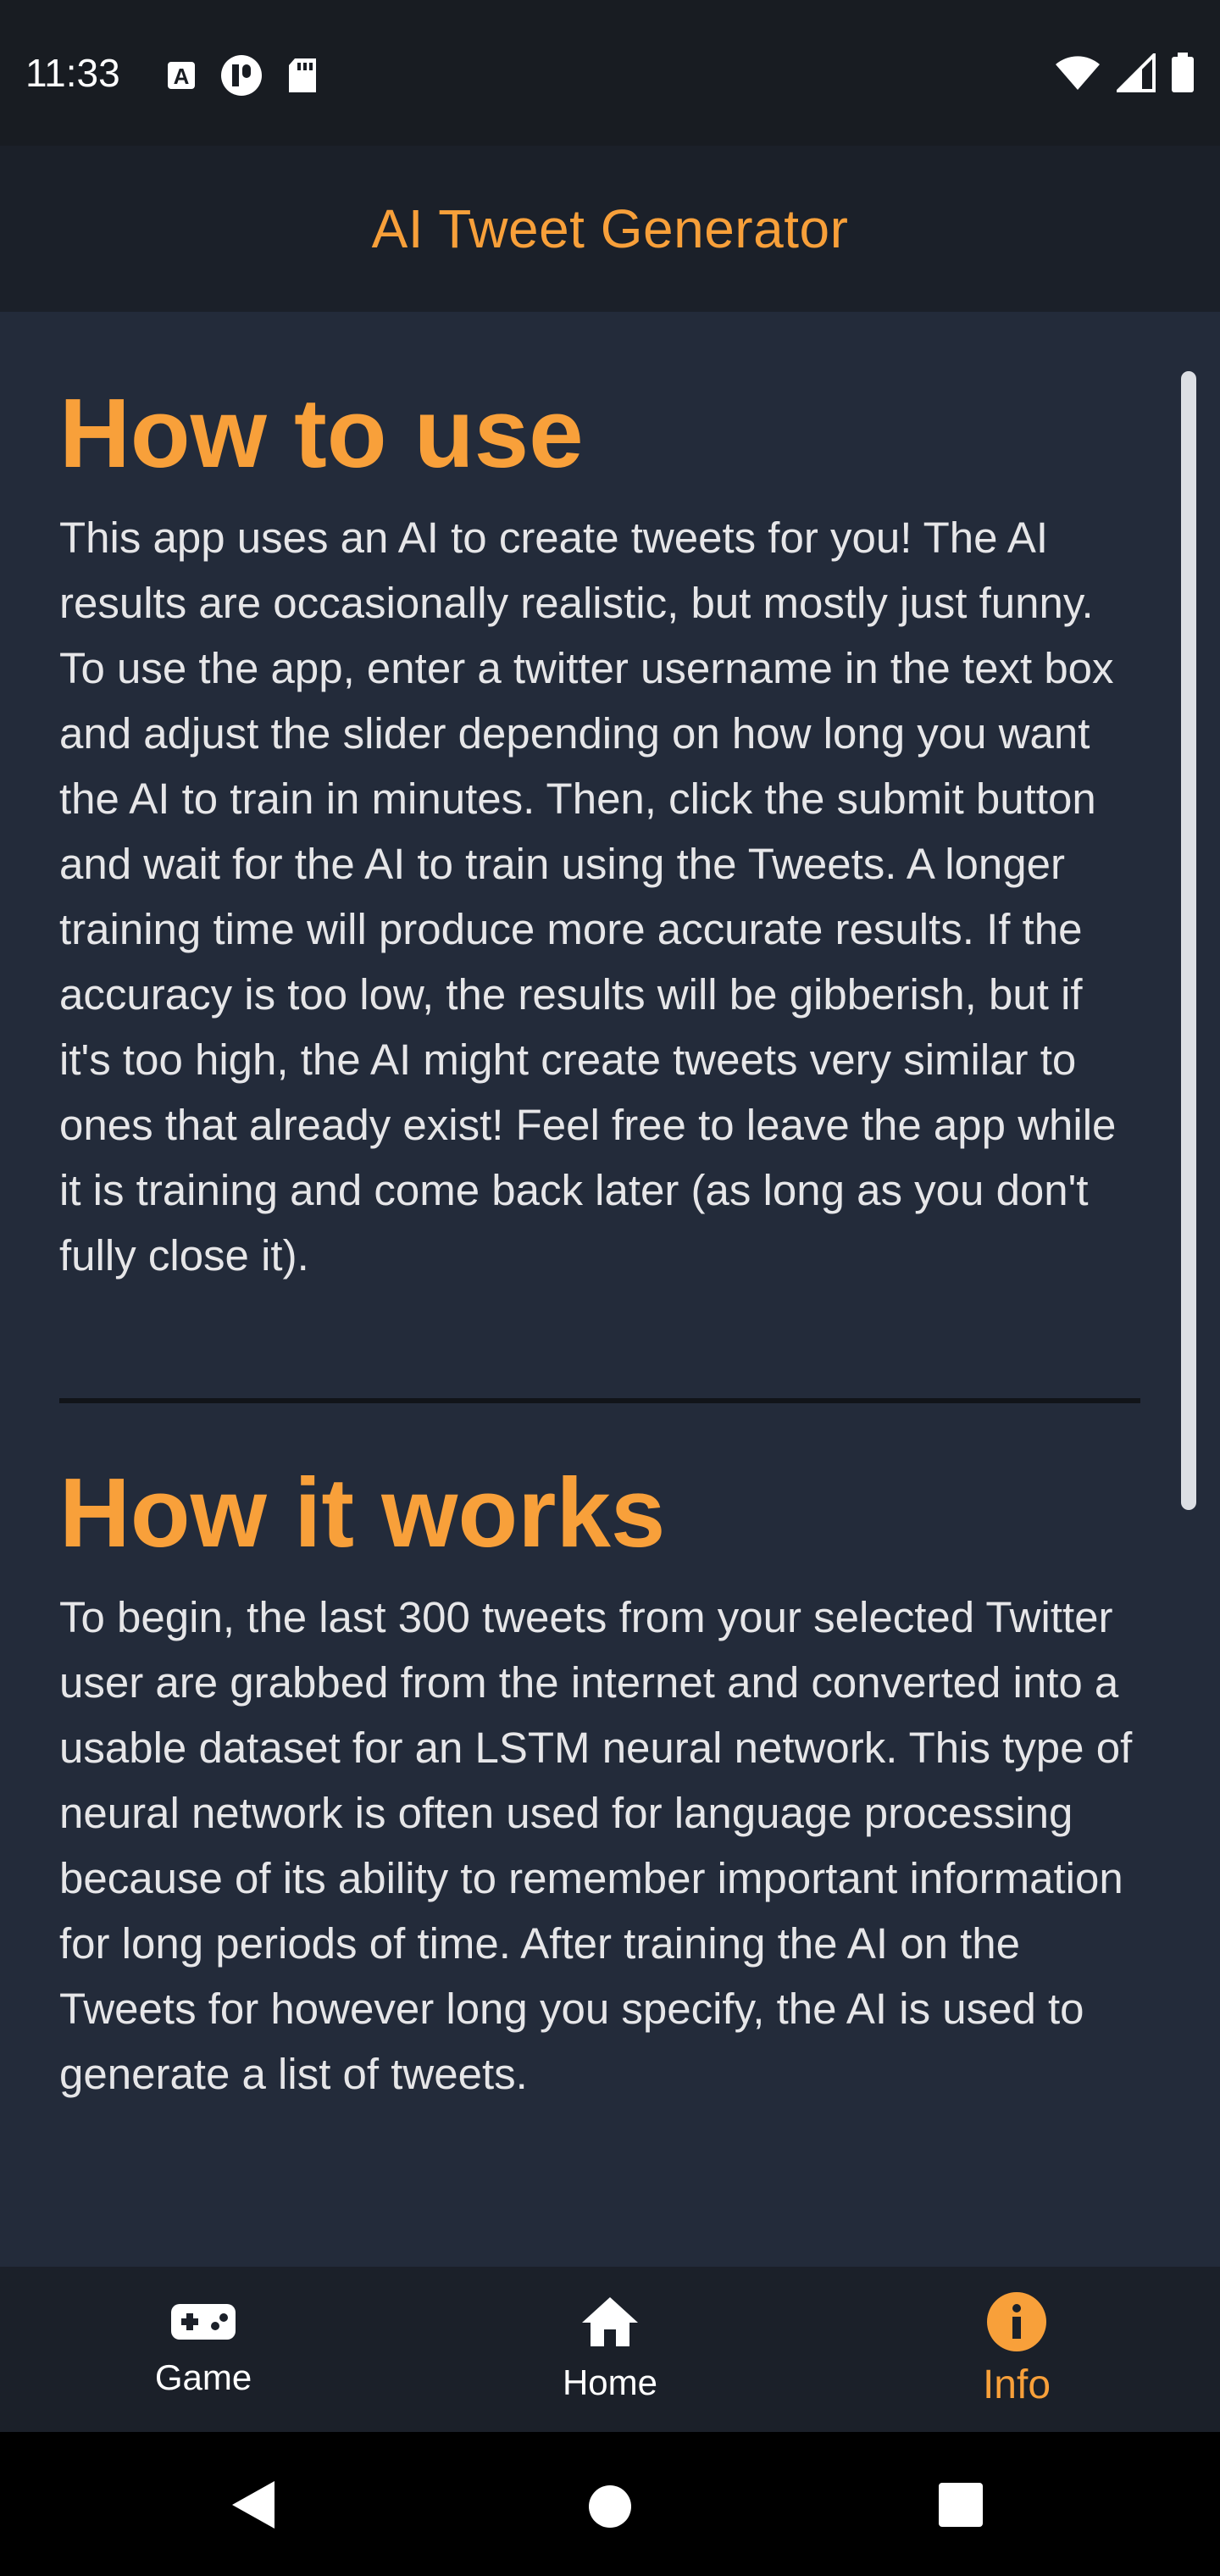  I want to click on app-bar: AI Tweet Generator, so click(610, 229).